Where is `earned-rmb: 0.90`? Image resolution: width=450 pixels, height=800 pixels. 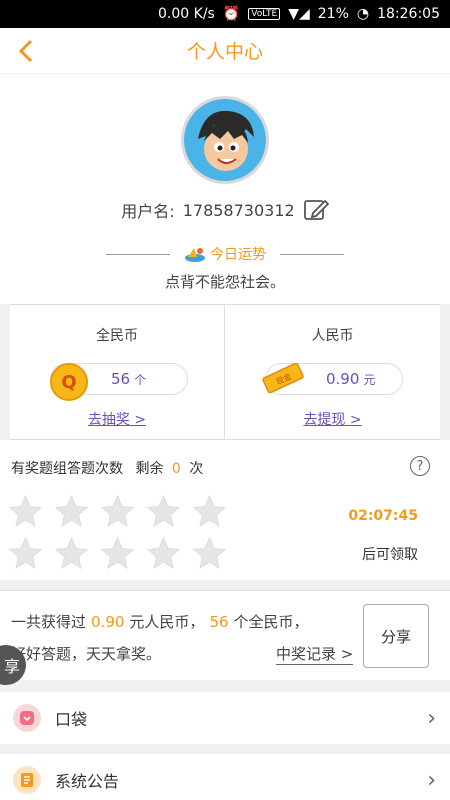
earned-rmb: 0.90 is located at coordinates (108, 622).